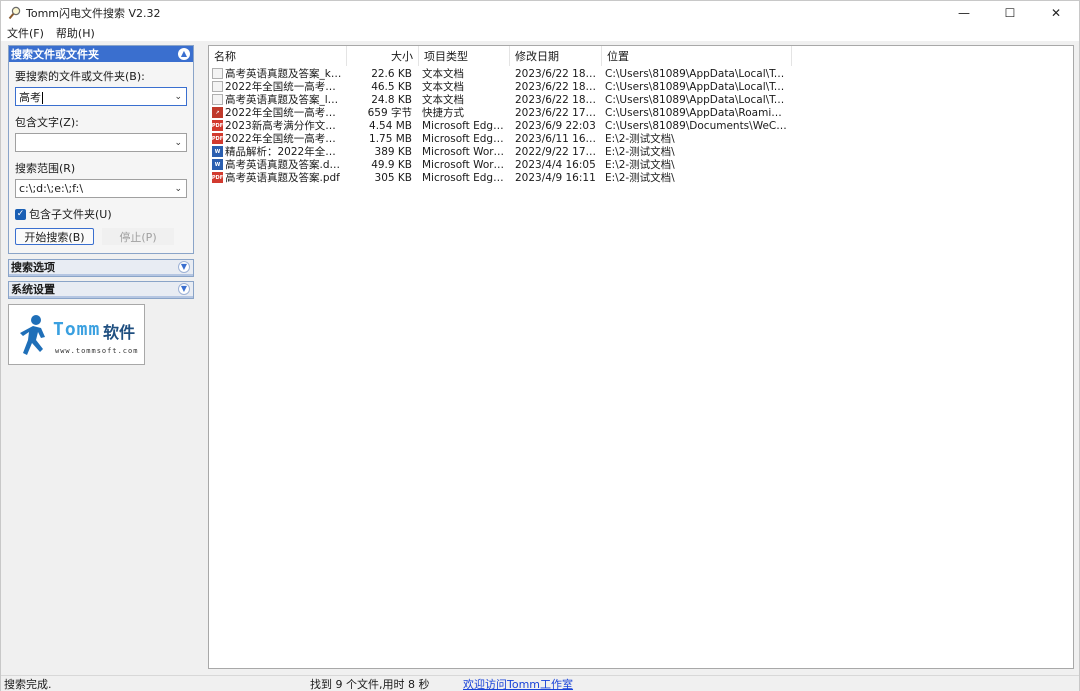 The image size is (1080, 691). I want to click on content-field-label: 包含文字(Z):, so click(47, 122).